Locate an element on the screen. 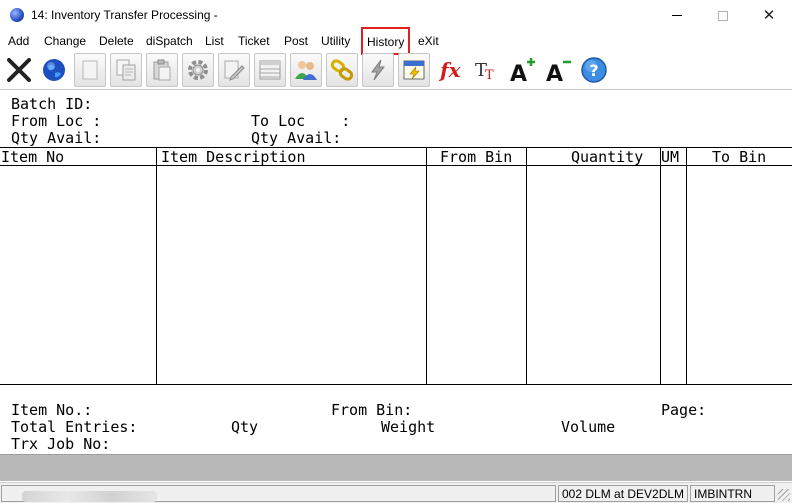 The width and height of the screenshot is (792, 503). menu-change: Change is located at coordinates (65, 41).